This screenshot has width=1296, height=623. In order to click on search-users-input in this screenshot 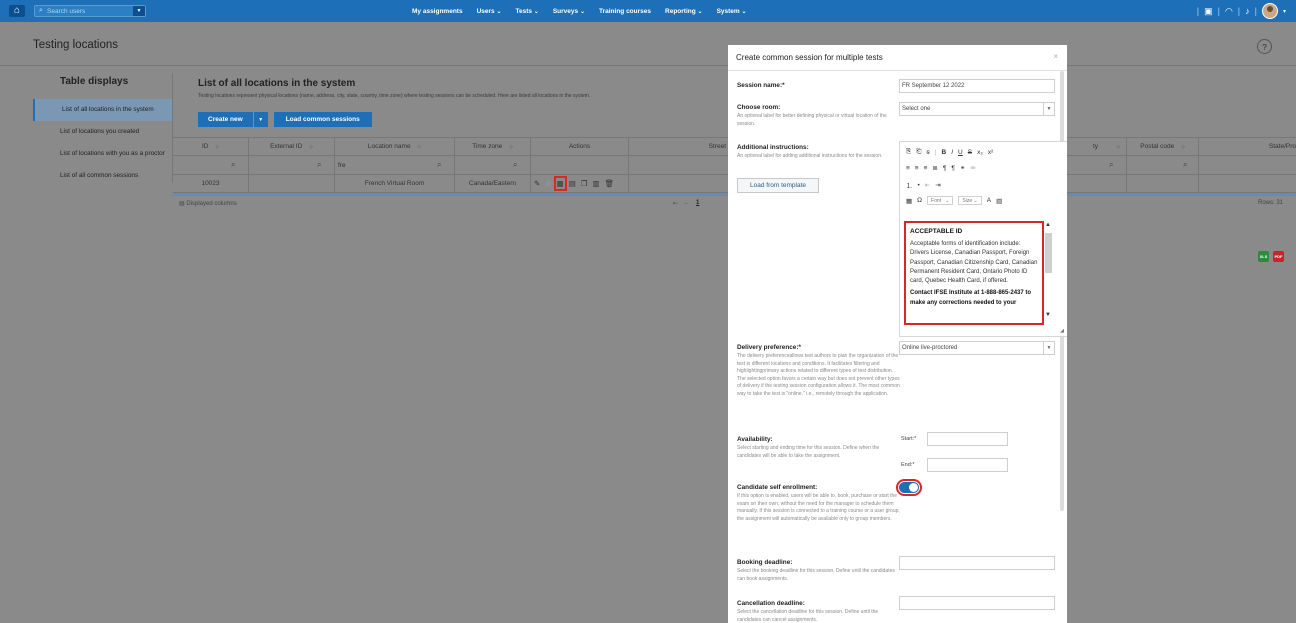, I will do `click(87, 11)`.